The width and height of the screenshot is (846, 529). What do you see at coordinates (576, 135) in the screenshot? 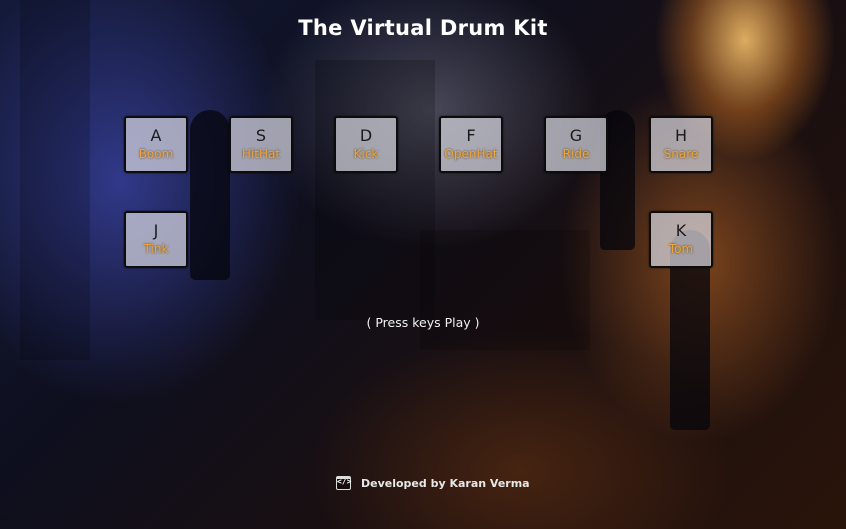
I see `key-letter: G` at bounding box center [576, 135].